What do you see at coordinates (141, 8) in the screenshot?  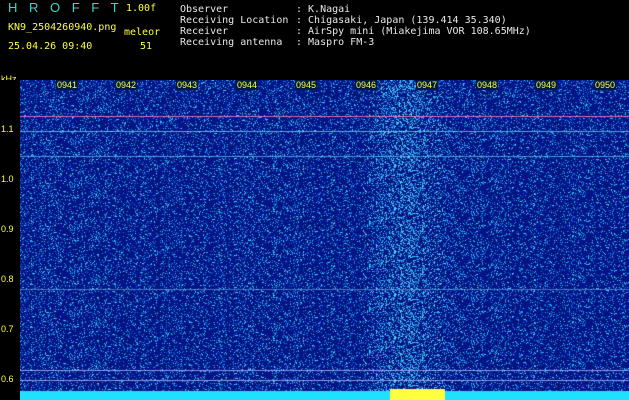 I see `version-label: 1.00f` at bounding box center [141, 8].